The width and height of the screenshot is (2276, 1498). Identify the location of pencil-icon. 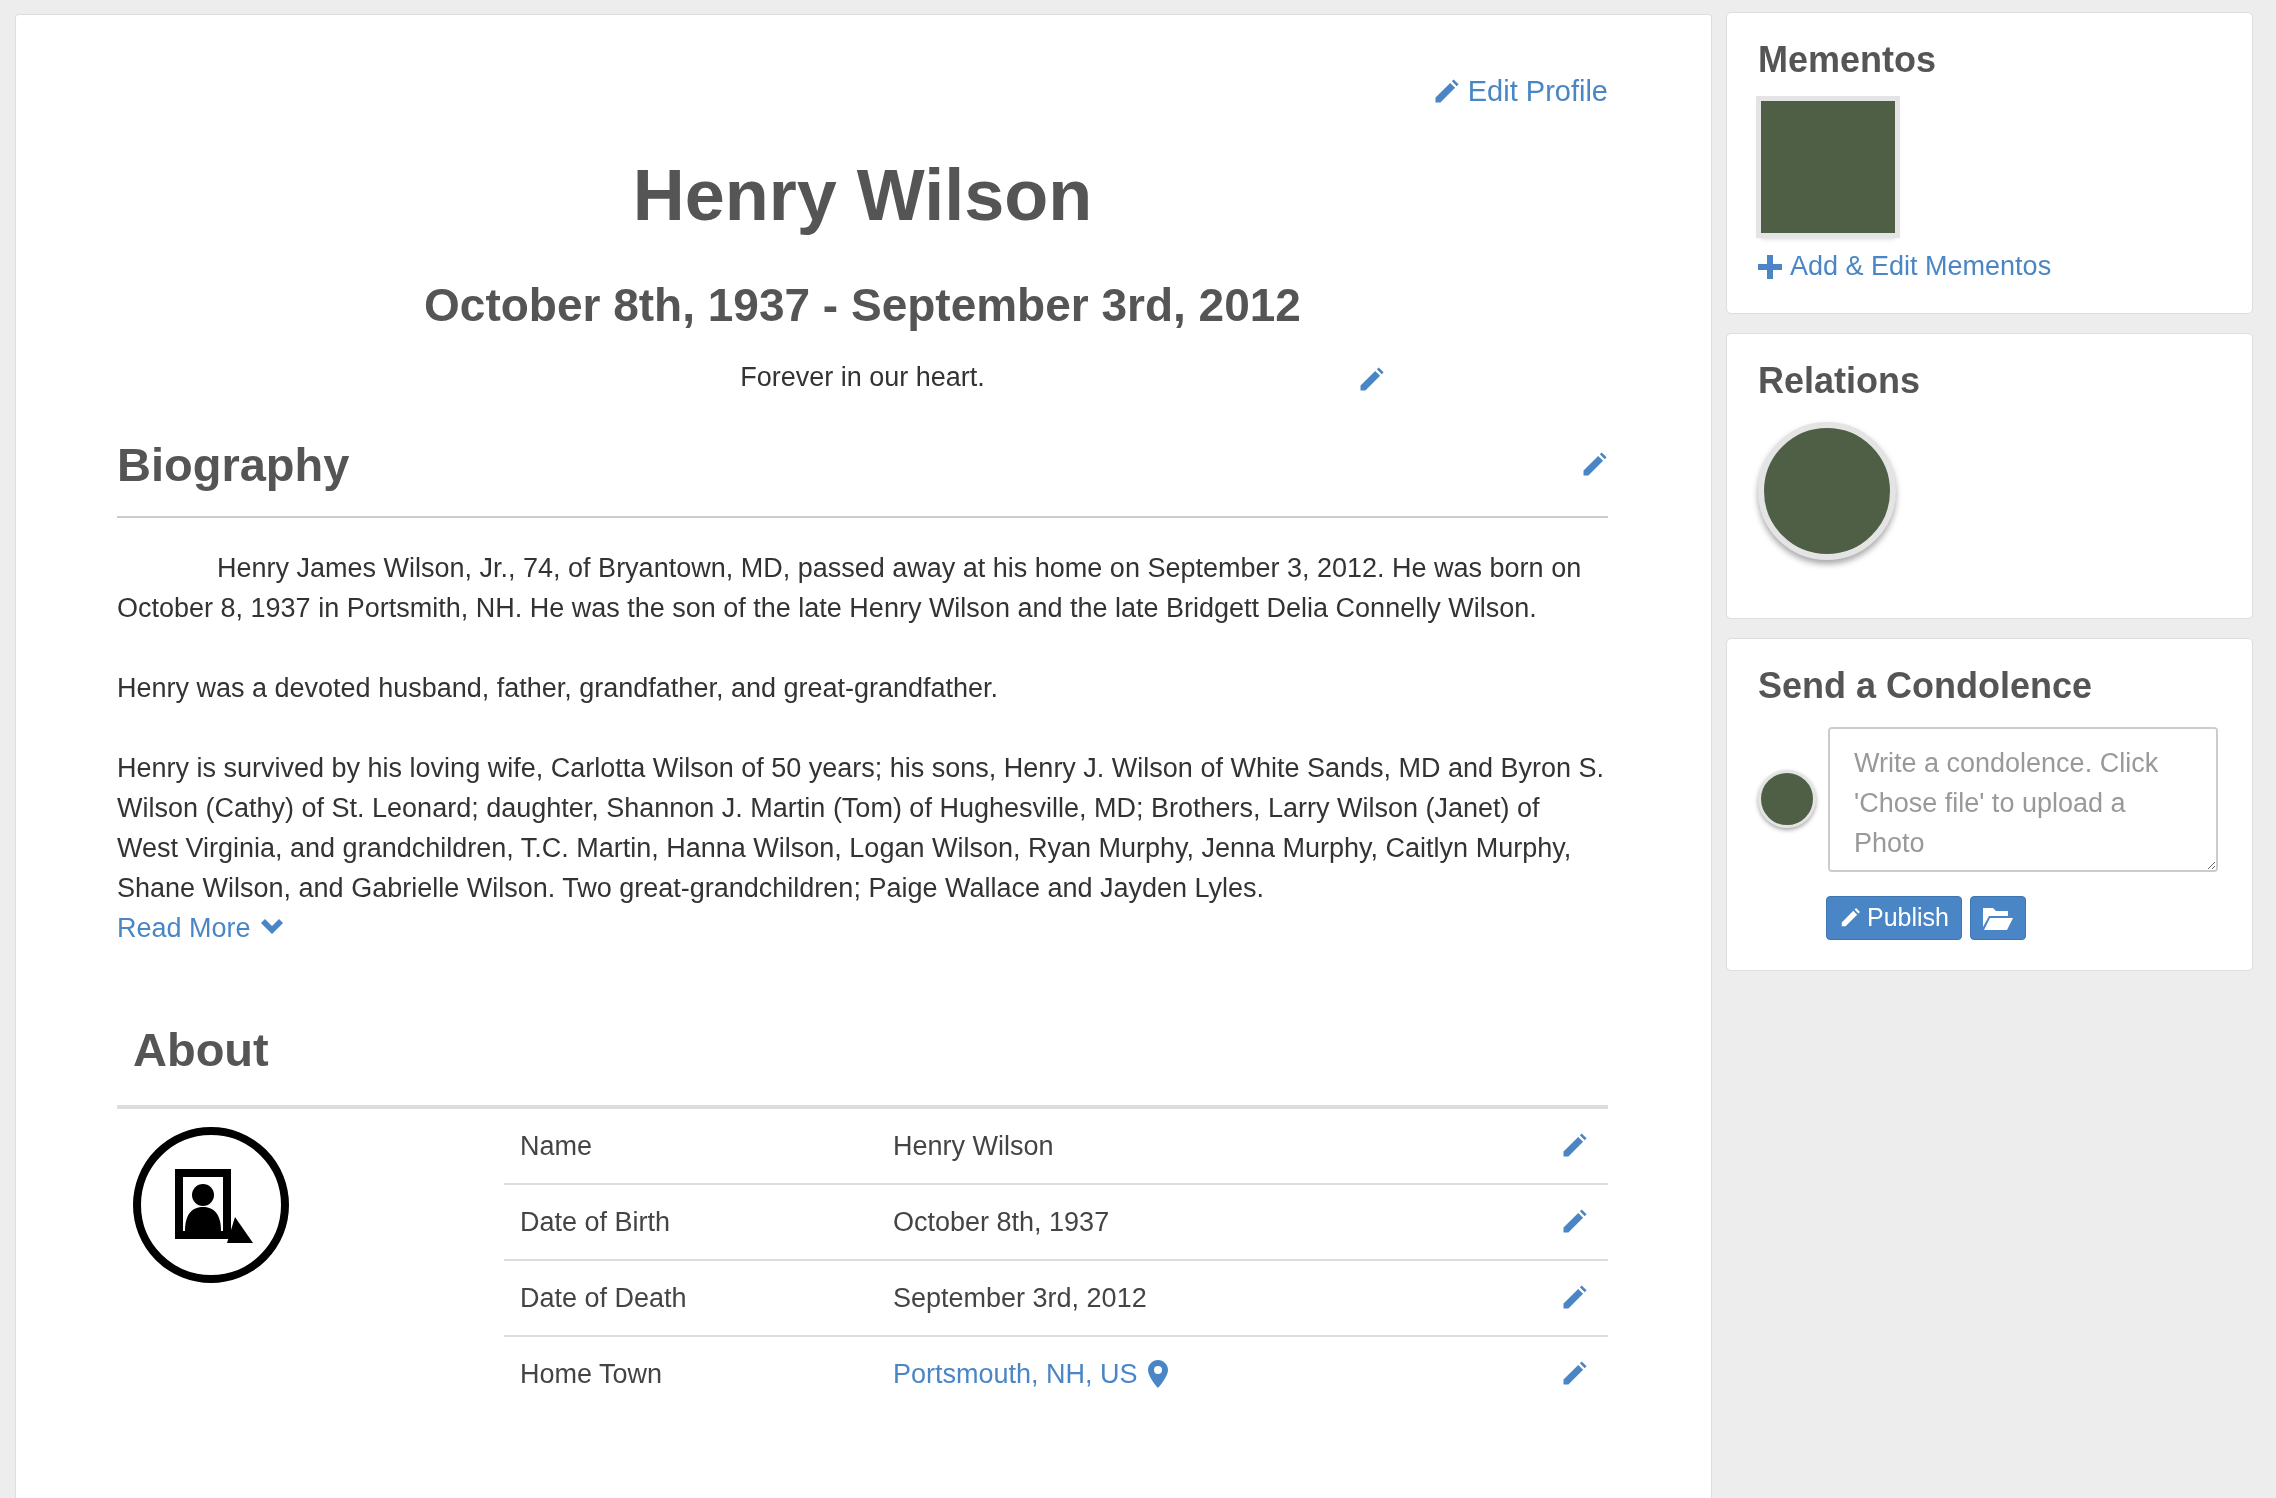
(1850, 917).